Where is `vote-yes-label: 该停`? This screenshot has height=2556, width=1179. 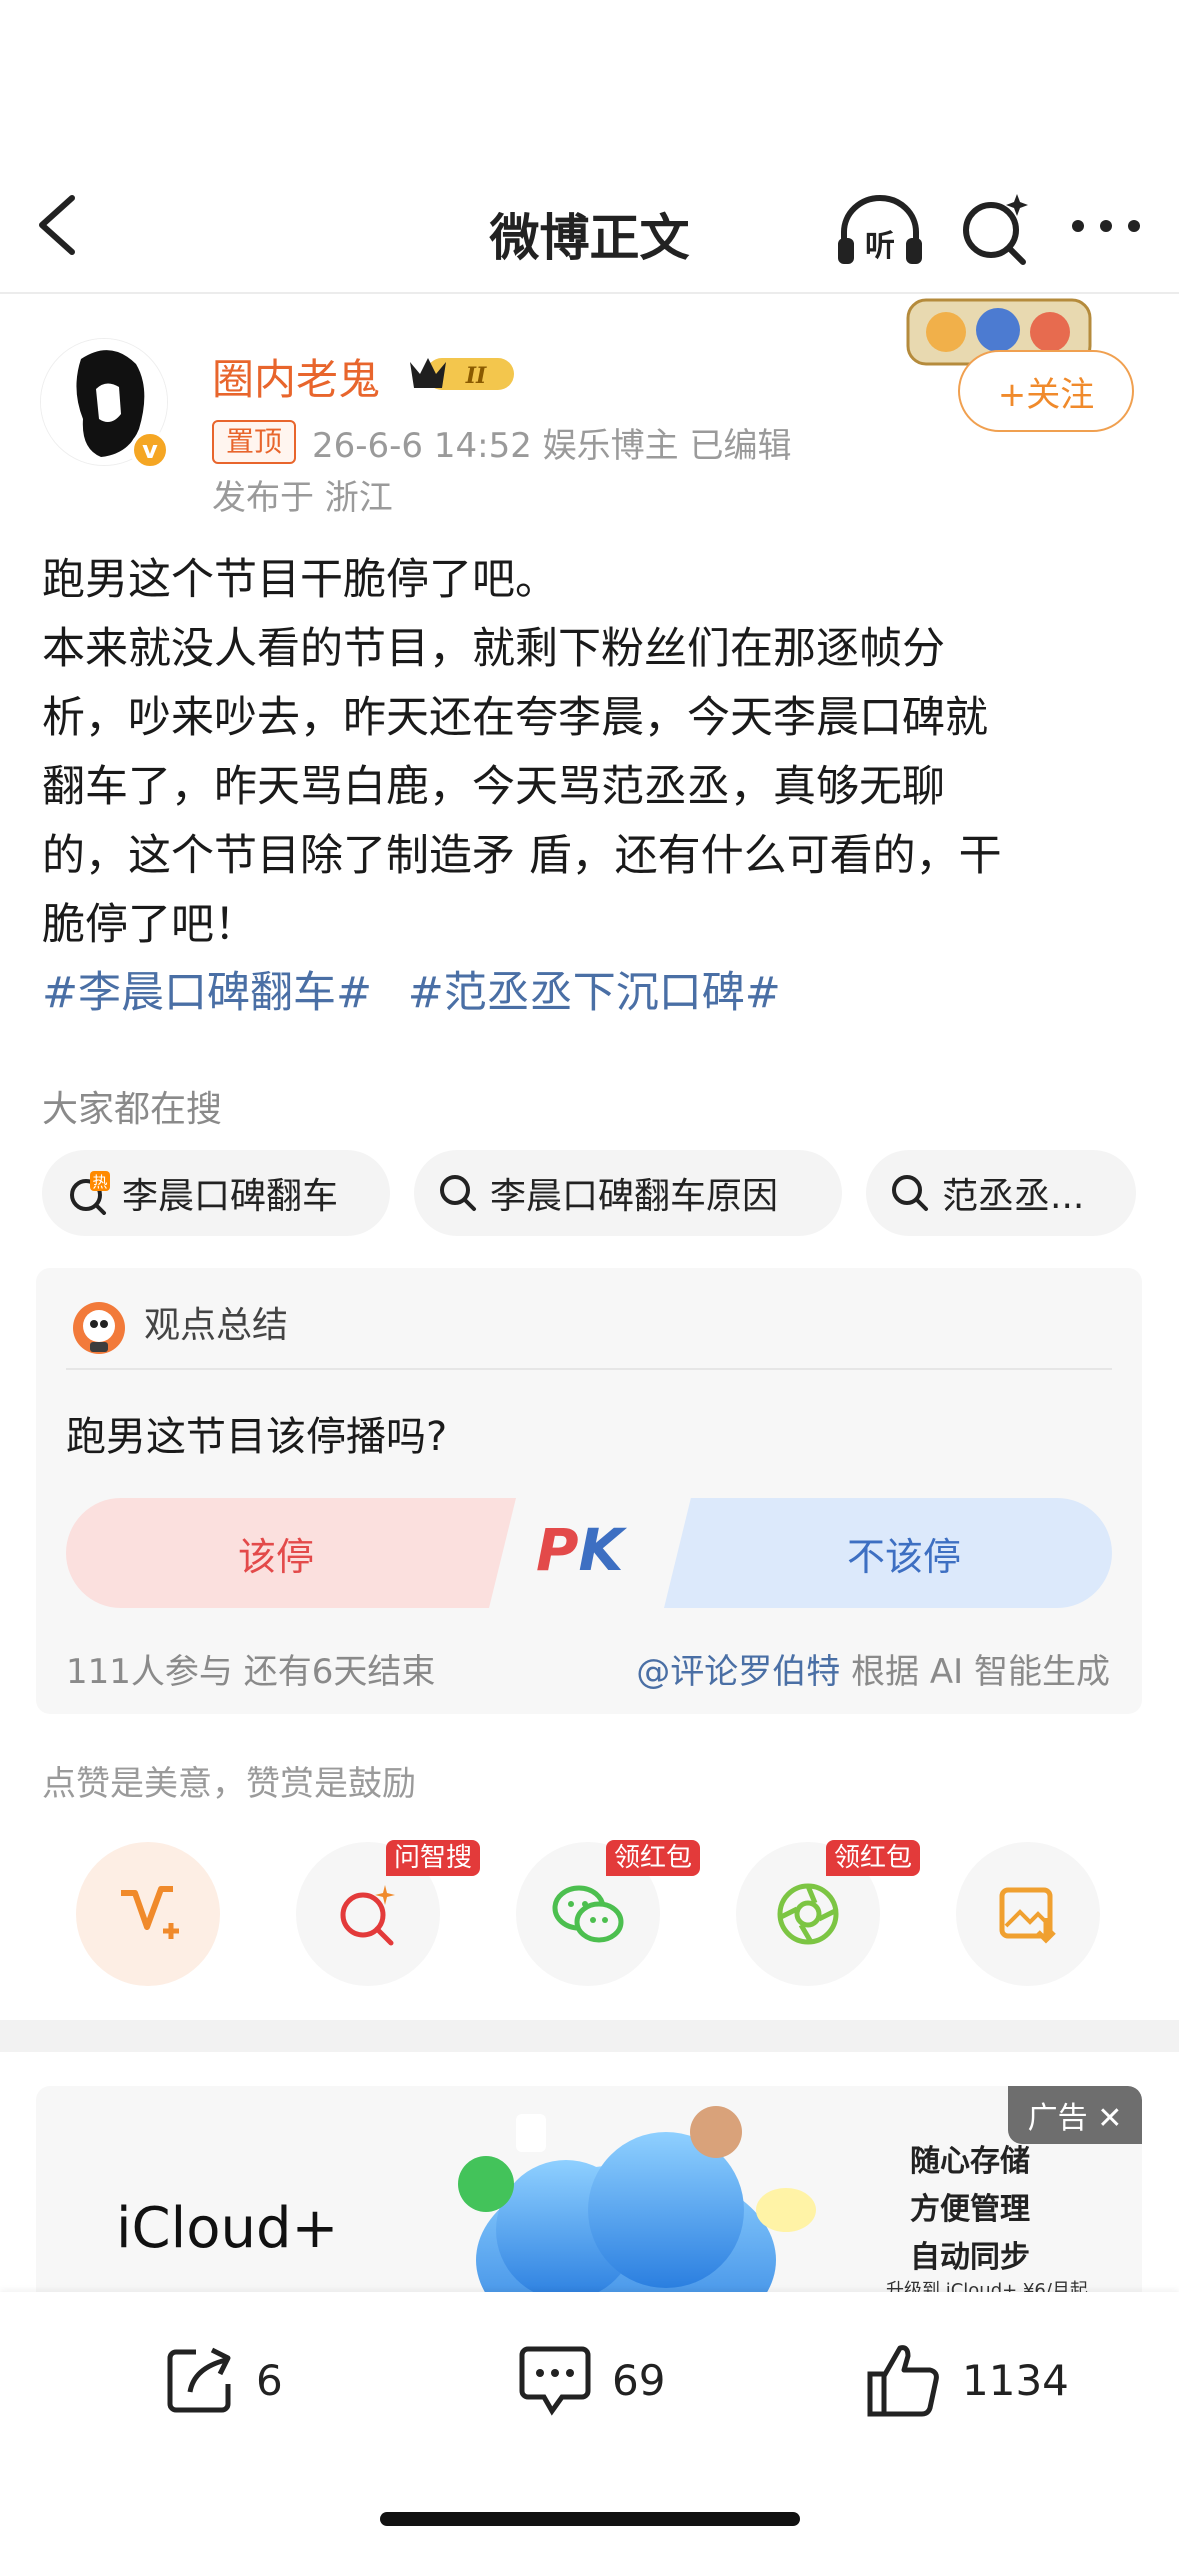 vote-yes-label: 该停 is located at coordinates (276, 1553).